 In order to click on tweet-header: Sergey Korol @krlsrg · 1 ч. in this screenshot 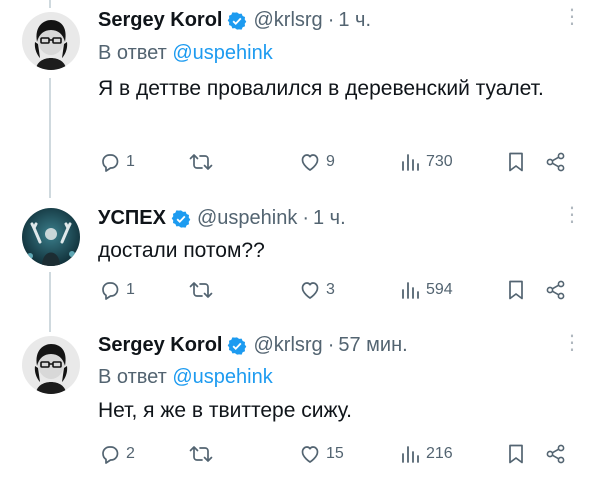, I will do `click(234, 20)`.